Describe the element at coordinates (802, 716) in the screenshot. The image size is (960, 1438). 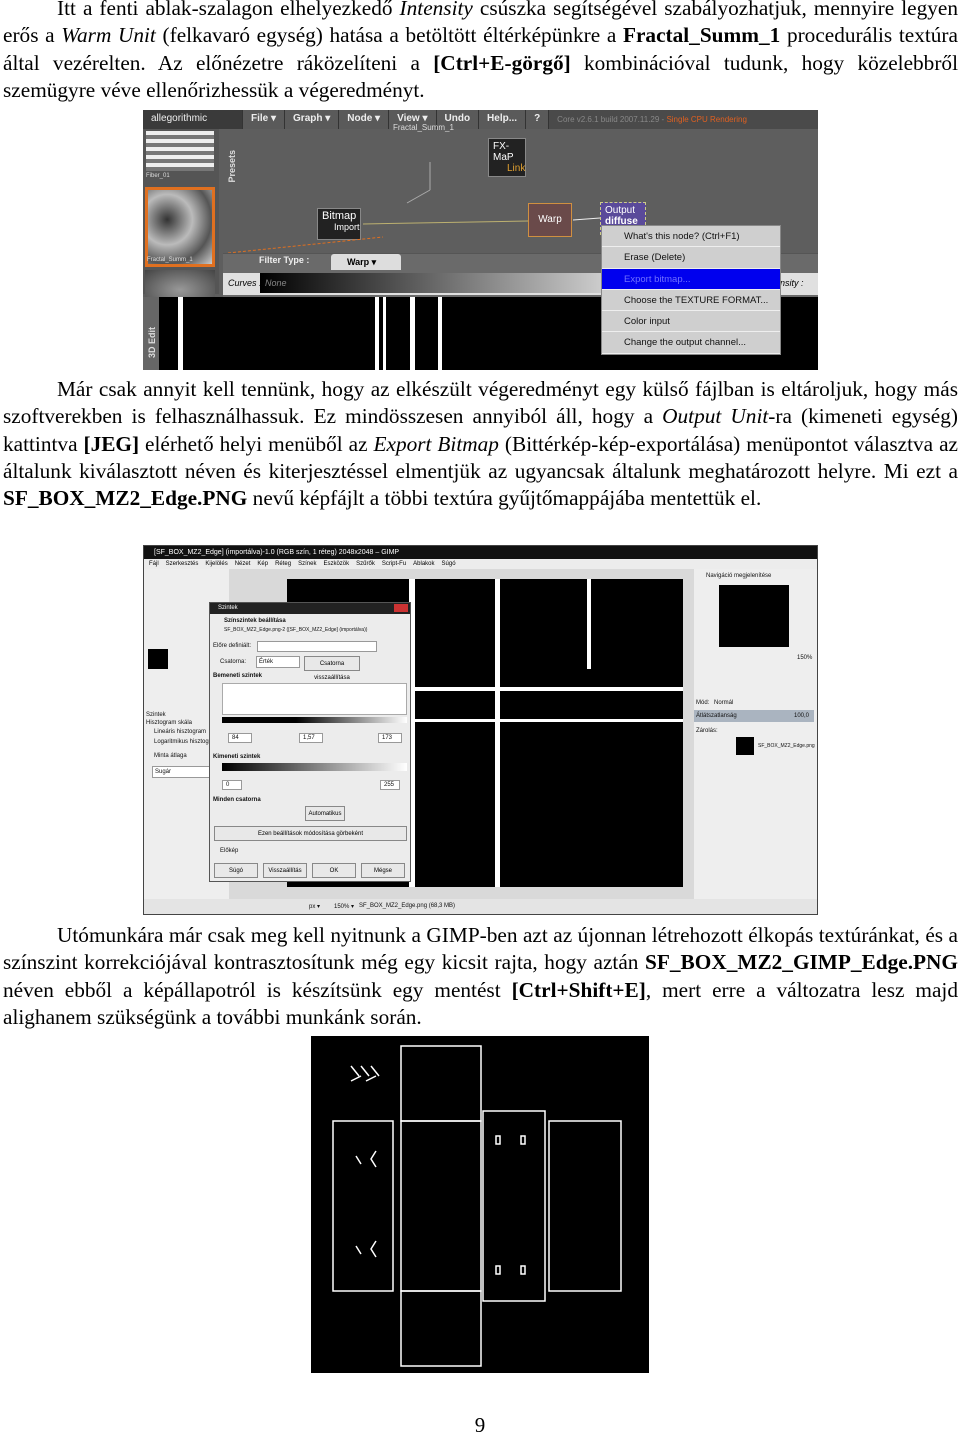
I see `opacity-value: 100,0` at that location.